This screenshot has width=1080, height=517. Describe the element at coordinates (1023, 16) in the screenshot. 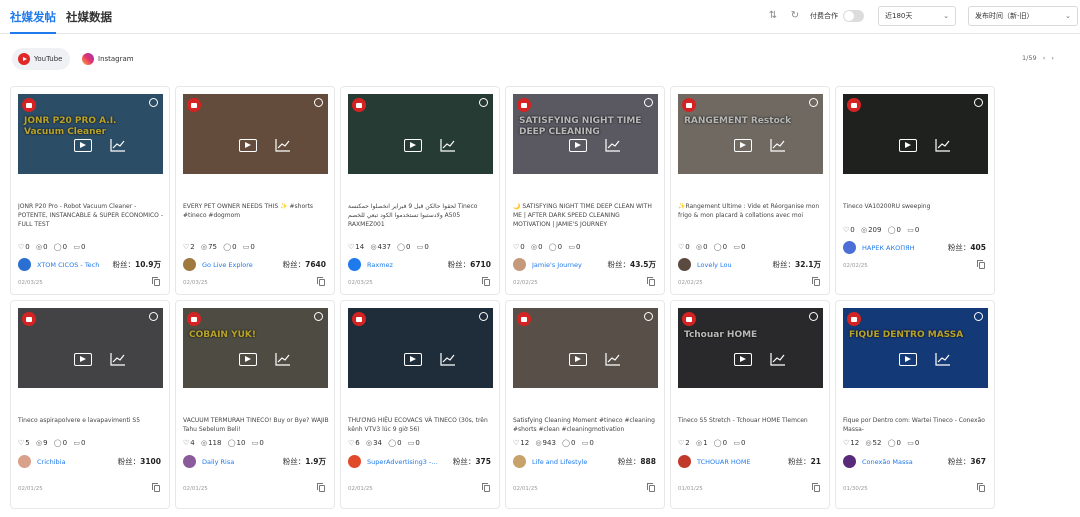

I see `sort-select: 发布时间（新-旧） ⌄` at that location.